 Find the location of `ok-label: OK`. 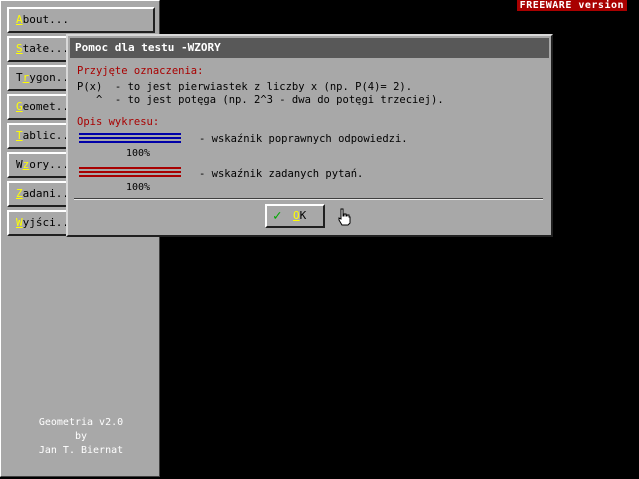

ok-label: OK is located at coordinates (299, 216).